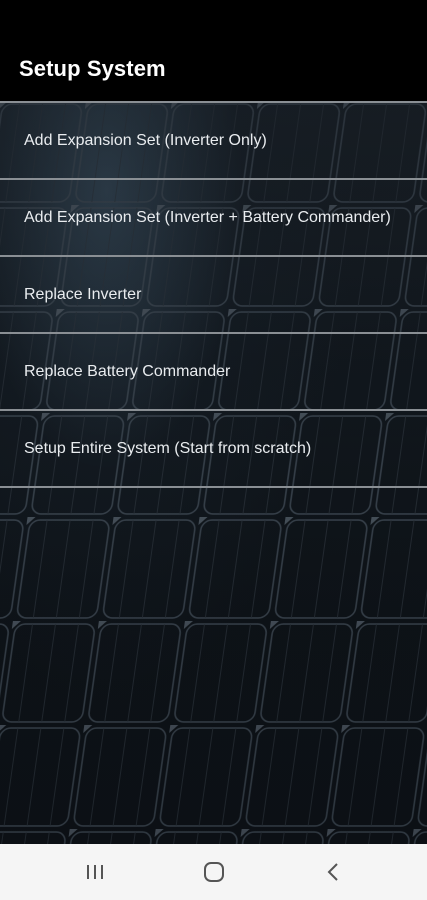  What do you see at coordinates (127, 371) in the screenshot?
I see `menu-item-label: Replace Battery Commander` at bounding box center [127, 371].